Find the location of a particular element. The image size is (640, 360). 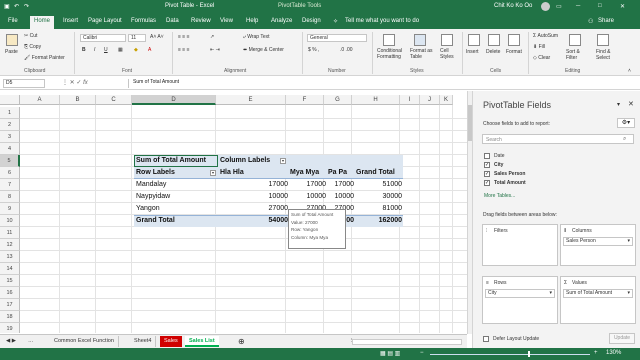

format-cells-icon is located at coordinates (514, 40).